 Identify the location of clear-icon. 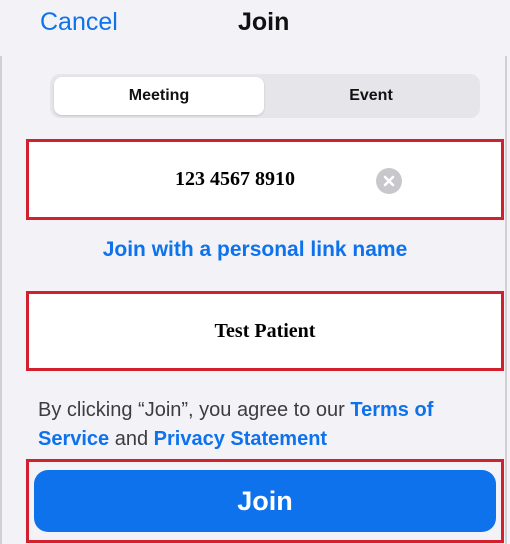
(389, 181).